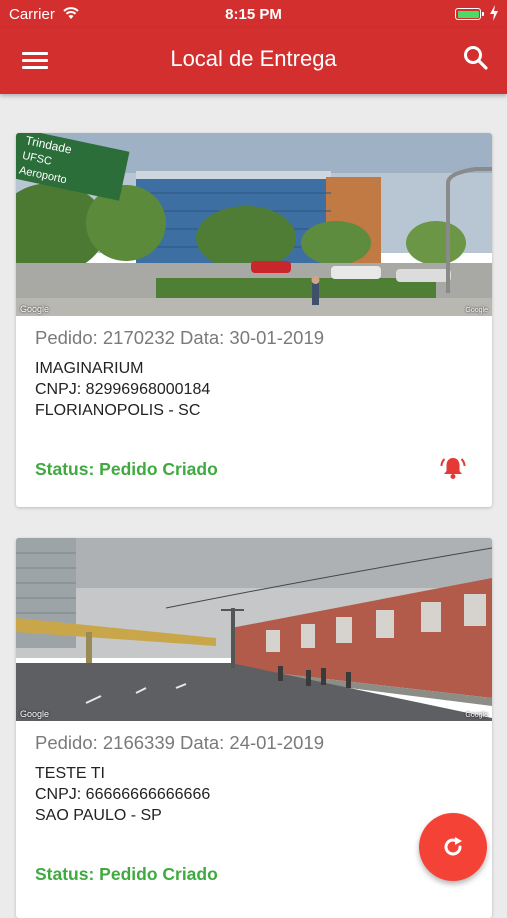 The width and height of the screenshot is (507, 918). Describe the element at coordinates (180, 337) in the screenshot. I see `order-number-date: Pedido: 2170232 Data: 30-01-2019` at that location.